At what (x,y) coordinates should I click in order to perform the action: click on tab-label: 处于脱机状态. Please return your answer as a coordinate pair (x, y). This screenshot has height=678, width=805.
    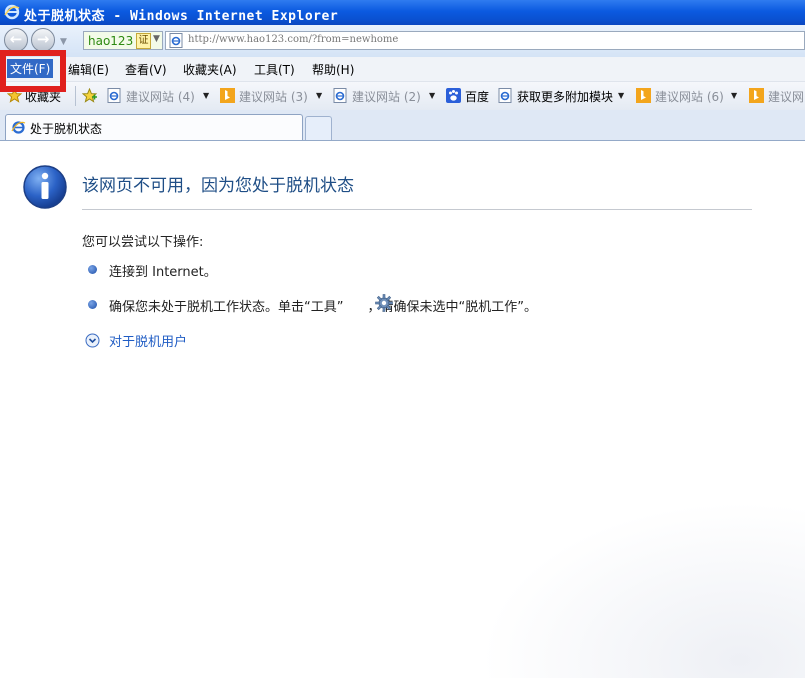
    Looking at the image, I should click on (66, 129).